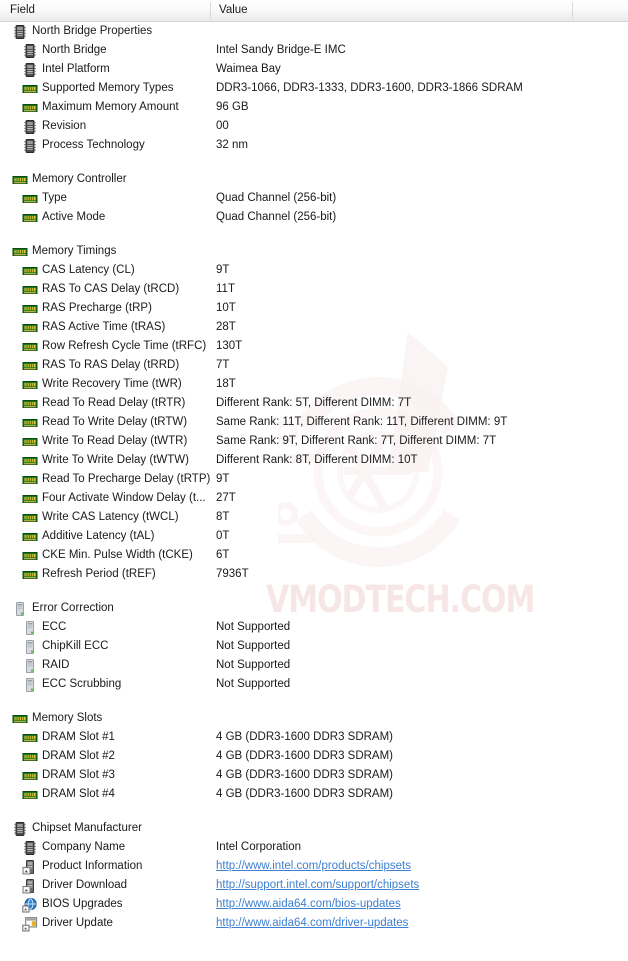 The height and width of the screenshot is (961, 628). Describe the element at coordinates (57, 794) in the screenshot. I see `field-cell: DRAM Slot #4` at that location.